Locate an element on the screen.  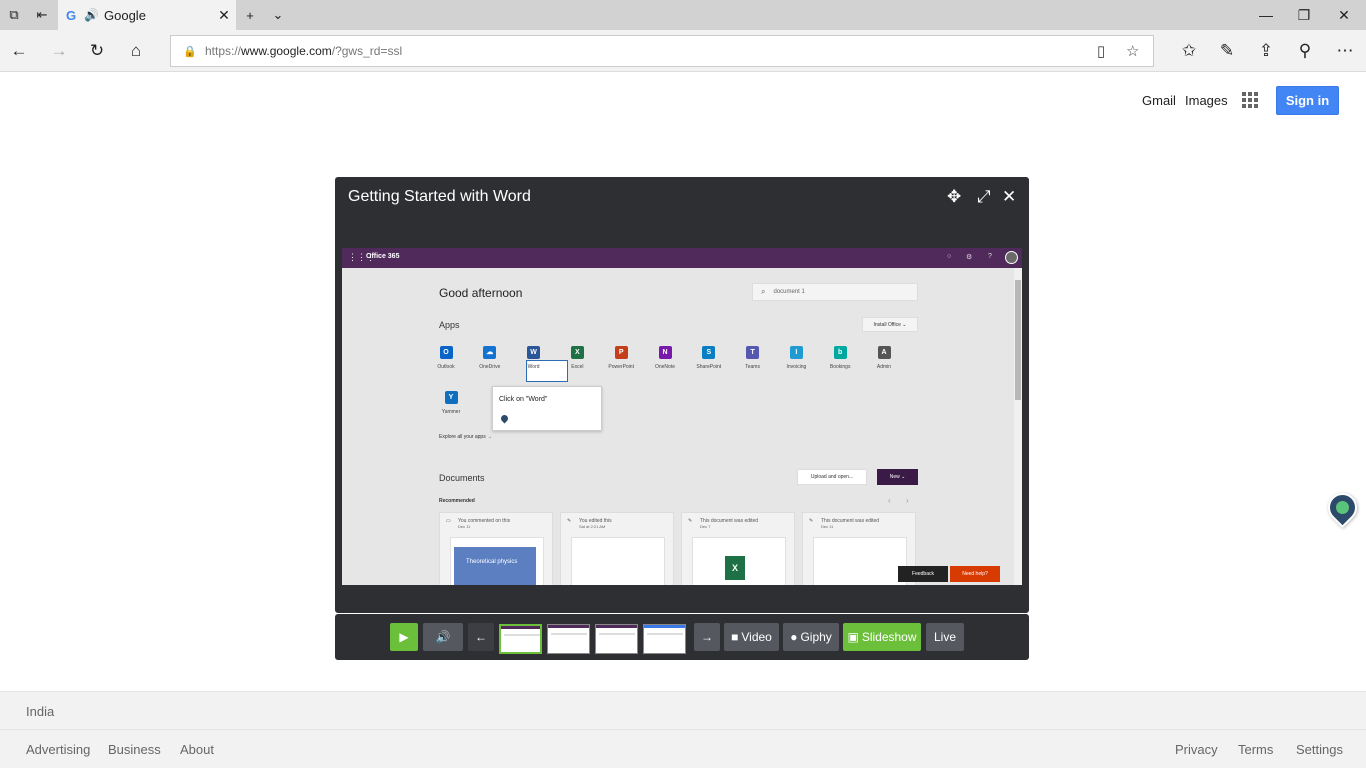
app-label: Bookings is located at coordinates (840, 367).